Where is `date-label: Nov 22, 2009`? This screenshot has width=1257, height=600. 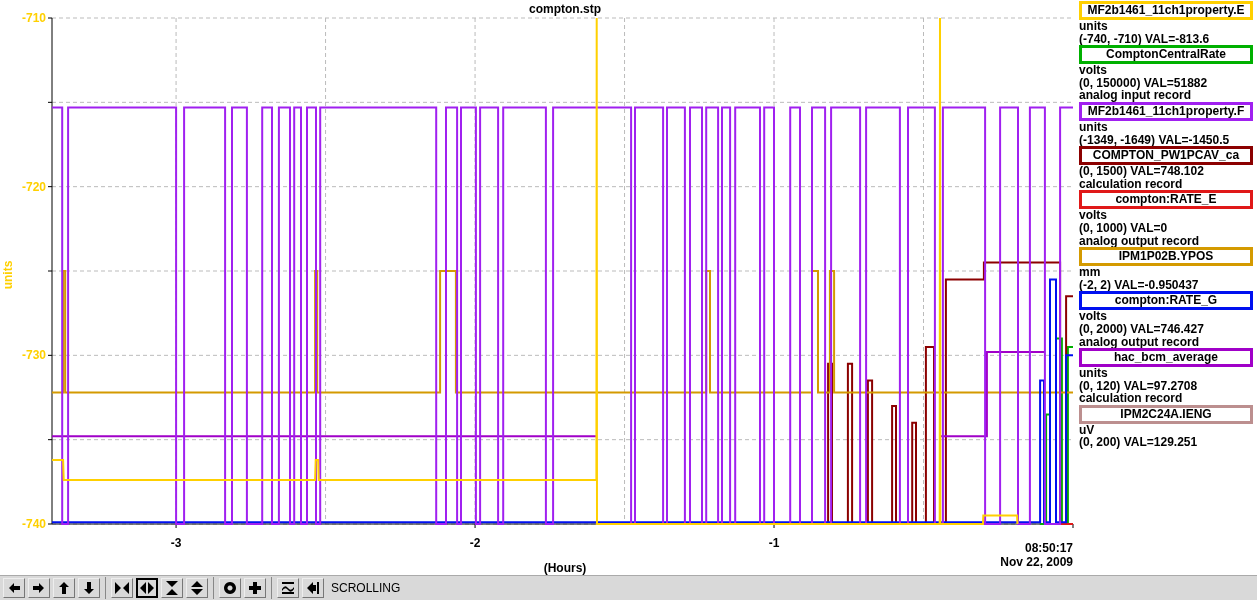
date-label: Nov 22, 2009 is located at coordinates (1036, 562).